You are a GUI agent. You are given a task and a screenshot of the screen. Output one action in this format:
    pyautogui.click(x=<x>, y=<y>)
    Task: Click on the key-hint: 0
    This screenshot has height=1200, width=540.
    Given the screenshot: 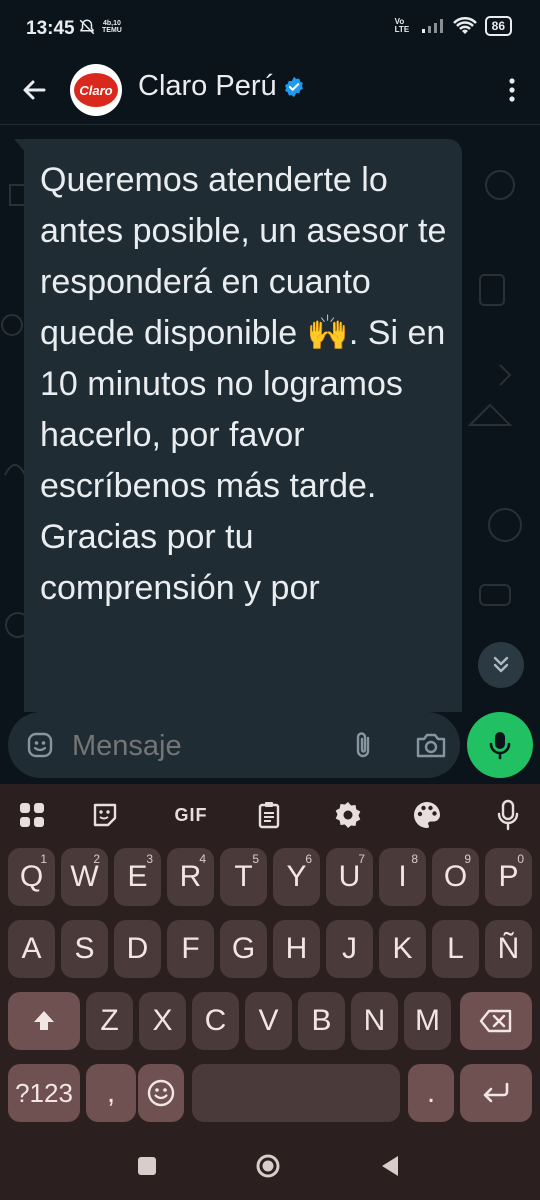 What is the action you would take?
    pyautogui.click(x=520, y=859)
    